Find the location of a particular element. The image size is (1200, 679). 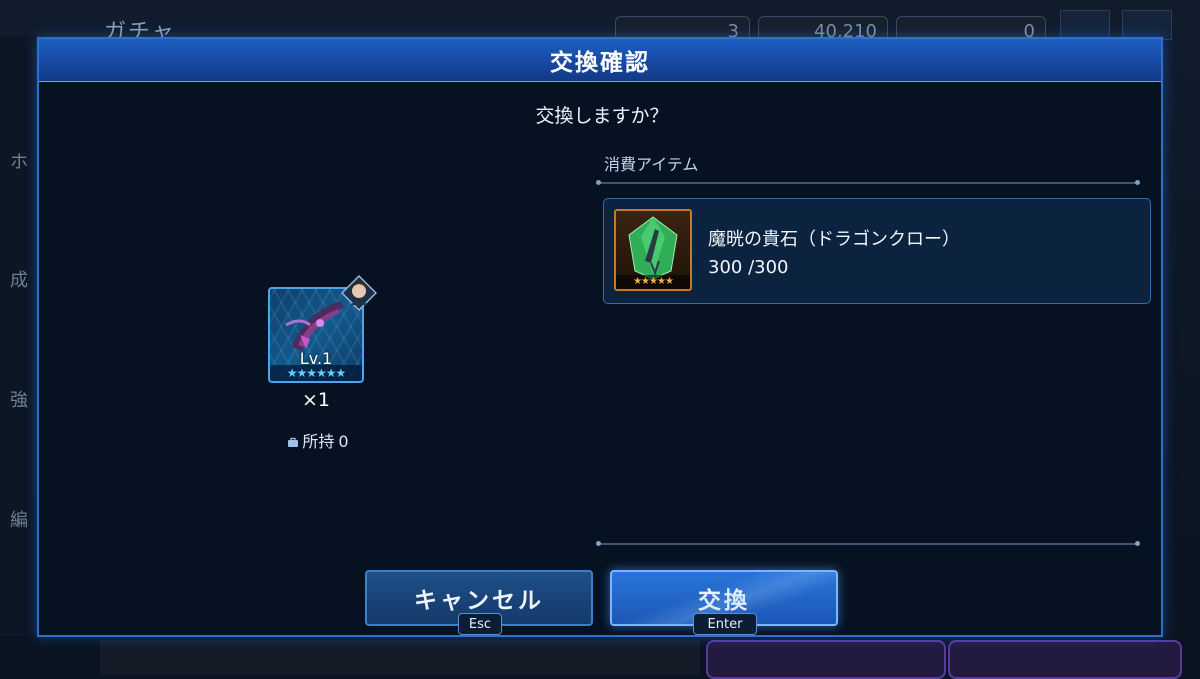

background-bottom-bar is located at coordinates (400, 657).